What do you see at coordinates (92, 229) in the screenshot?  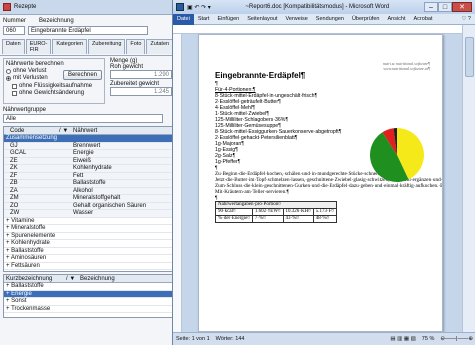 I see `table-row: + Mineralstoffe` at bounding box center [92, 229].